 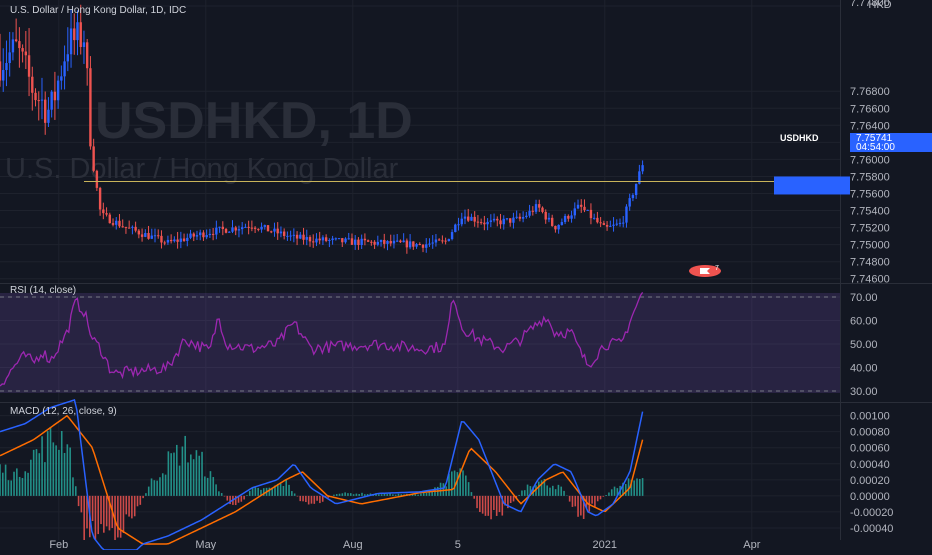 What do you see at coordinates (864, 322) in the screenshot?
I see `rsi-axis-tick: 60.00` at bounding box center [864, 322].